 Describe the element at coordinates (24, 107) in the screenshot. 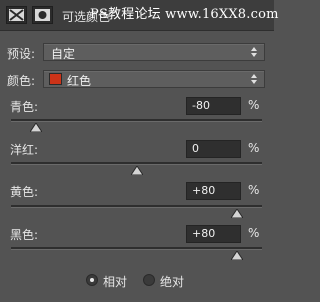

I see `cyan-label: 青色:` at that location.